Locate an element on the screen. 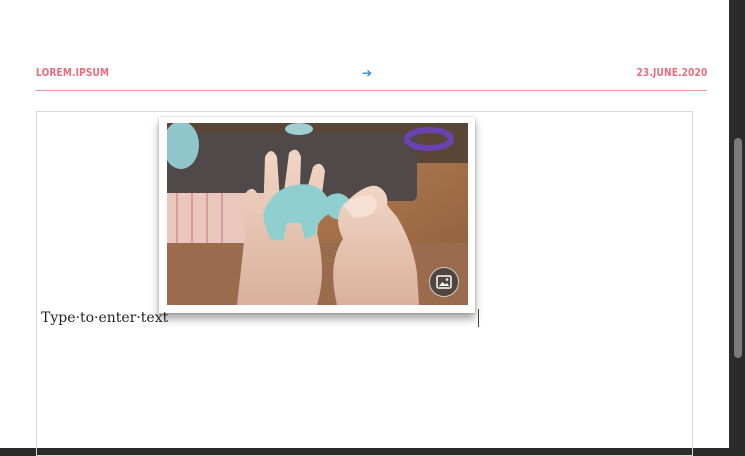  header-left-text: LOREM.IPSUM is located at coordinates (72, 72).